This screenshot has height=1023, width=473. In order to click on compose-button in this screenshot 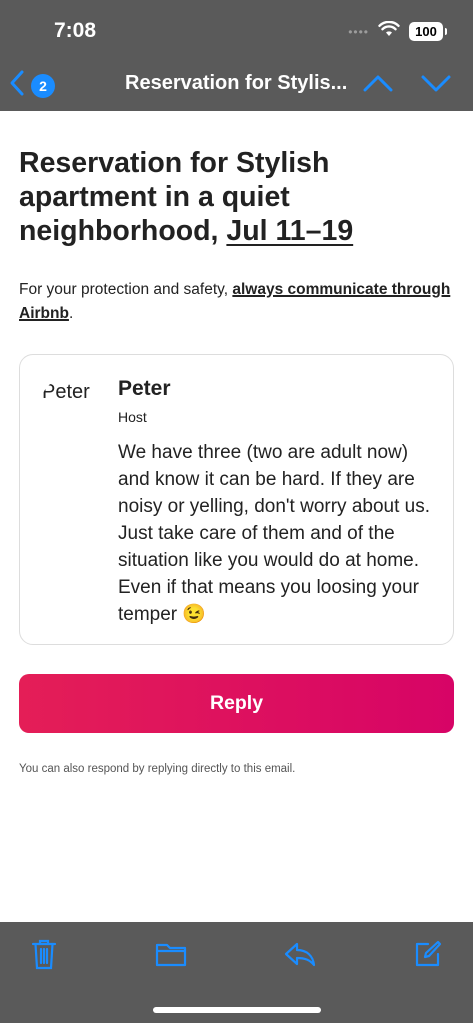, I will do `click(428, 956)`.